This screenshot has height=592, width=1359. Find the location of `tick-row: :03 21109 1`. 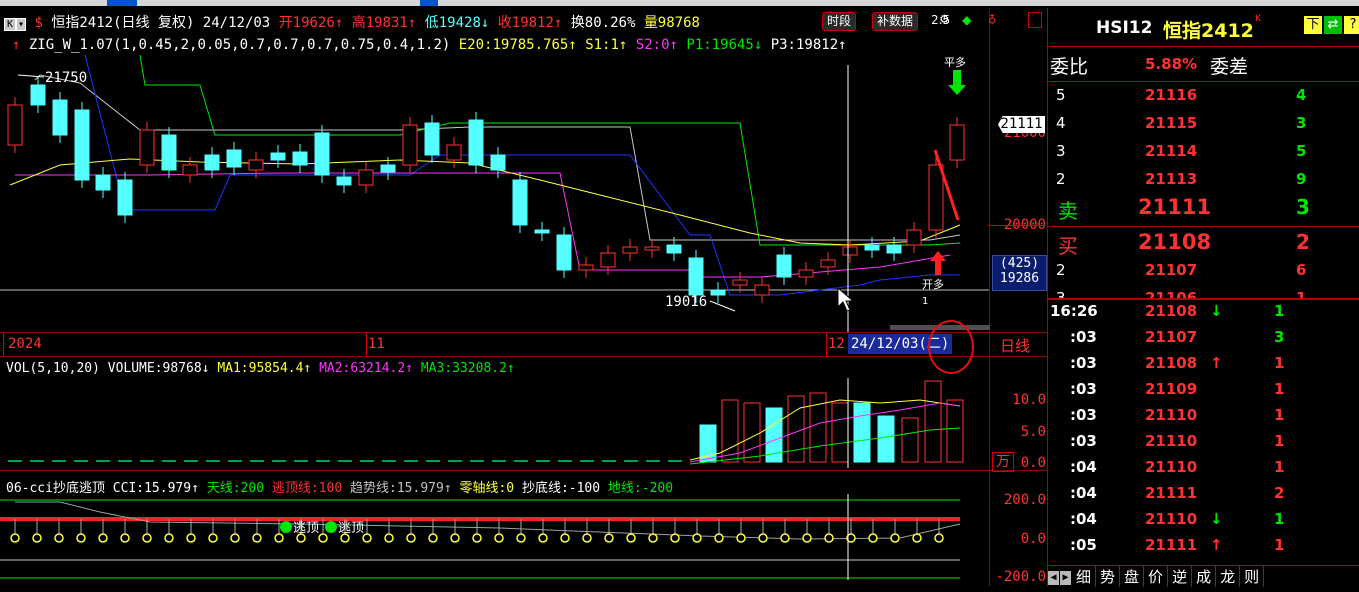

tick-row: :03 21109 1 is located at coordinates (1203, 391).